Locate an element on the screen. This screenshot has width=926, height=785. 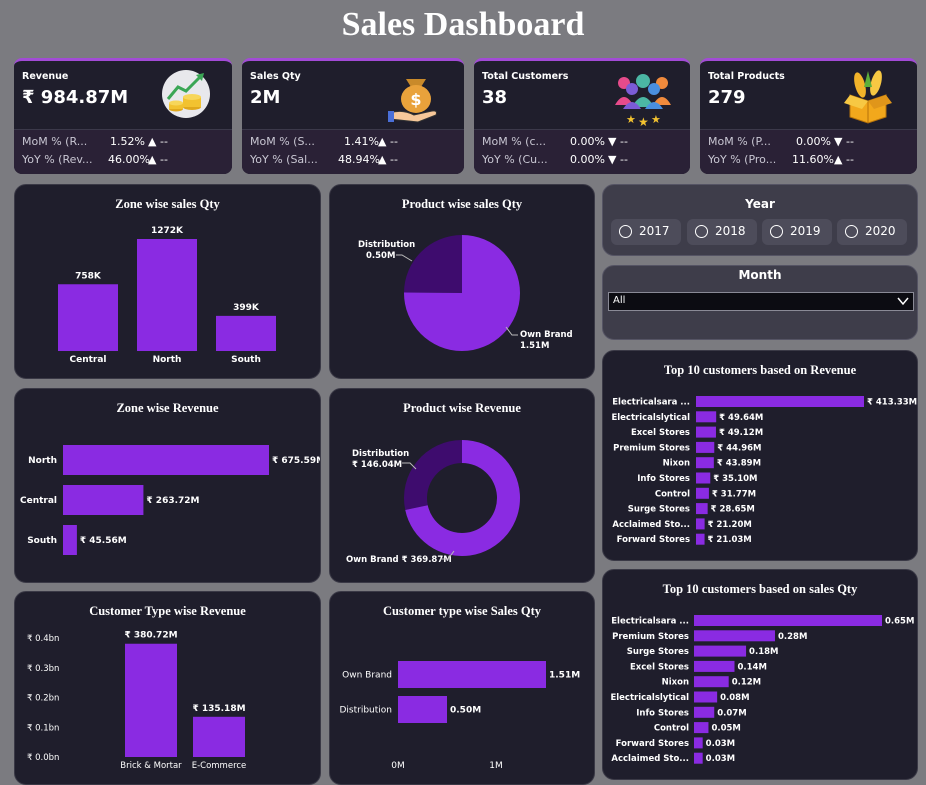
slice-label: 1.51M is located at coordinates (534, 346).